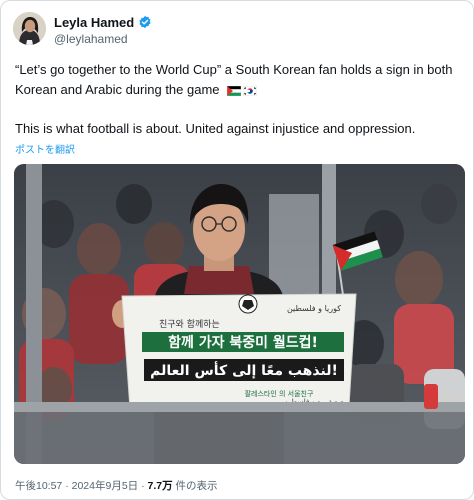 The width and height of the screenshot is (474, 500). I want to click on author-display-name: Leyla Hamed, so click(94, 22).